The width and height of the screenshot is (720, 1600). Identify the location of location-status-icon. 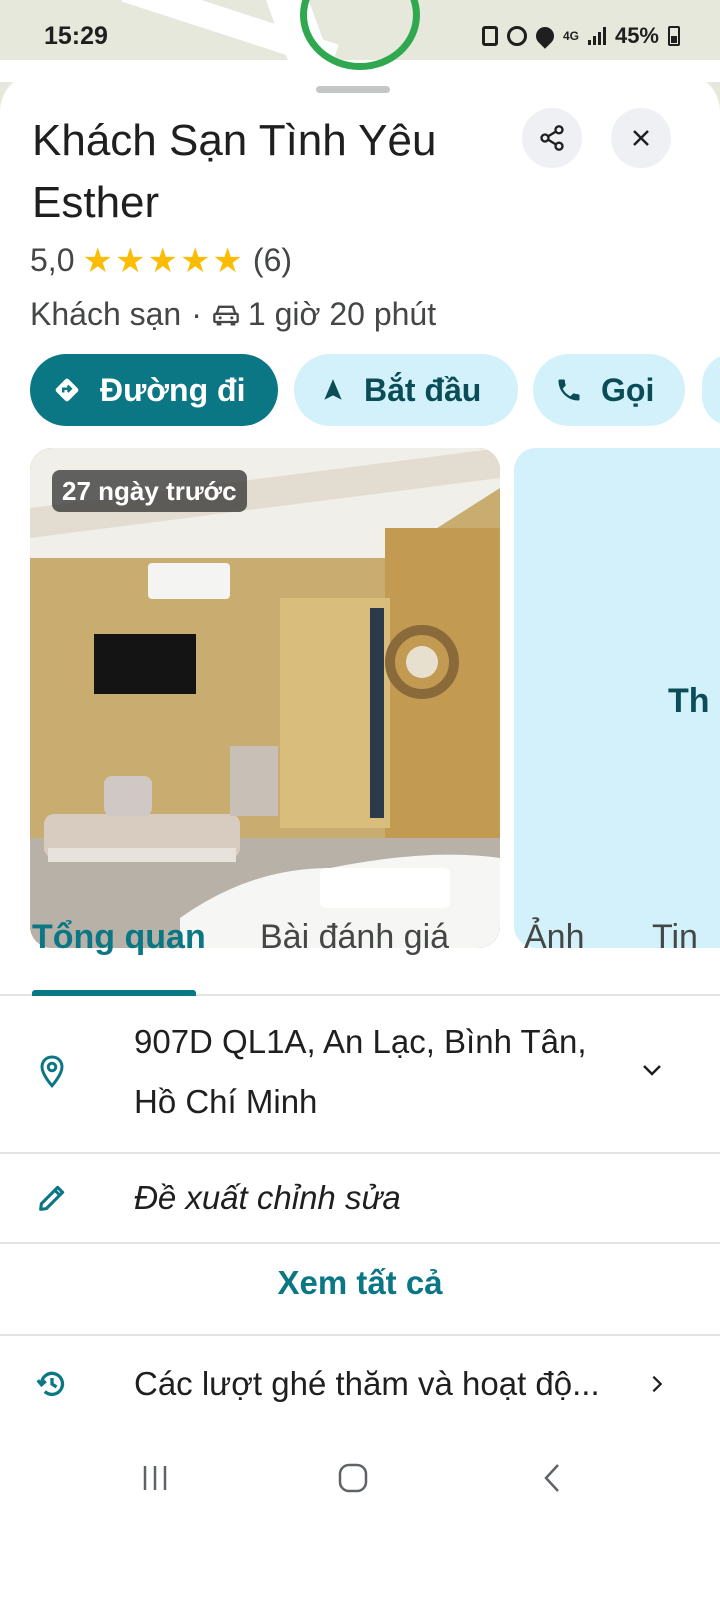
(545, 36).